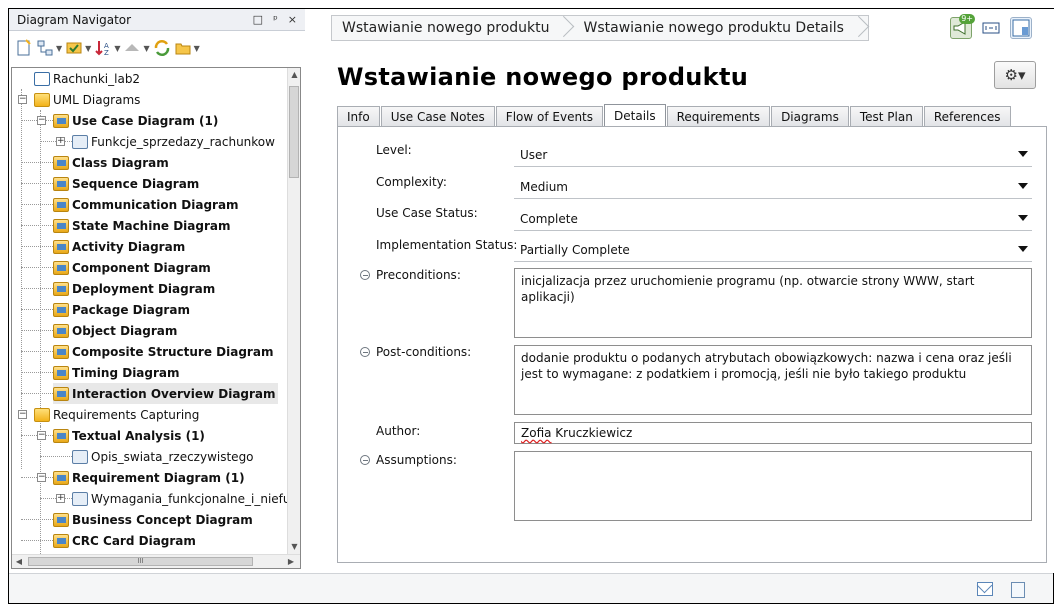 The width and height of the screenshot is (1059, 607). What do you see at coordinates (437, 116) in the screenshot?
I see `tab-use-case-notes: Use Case Notes` at bounding box center [437, 116].